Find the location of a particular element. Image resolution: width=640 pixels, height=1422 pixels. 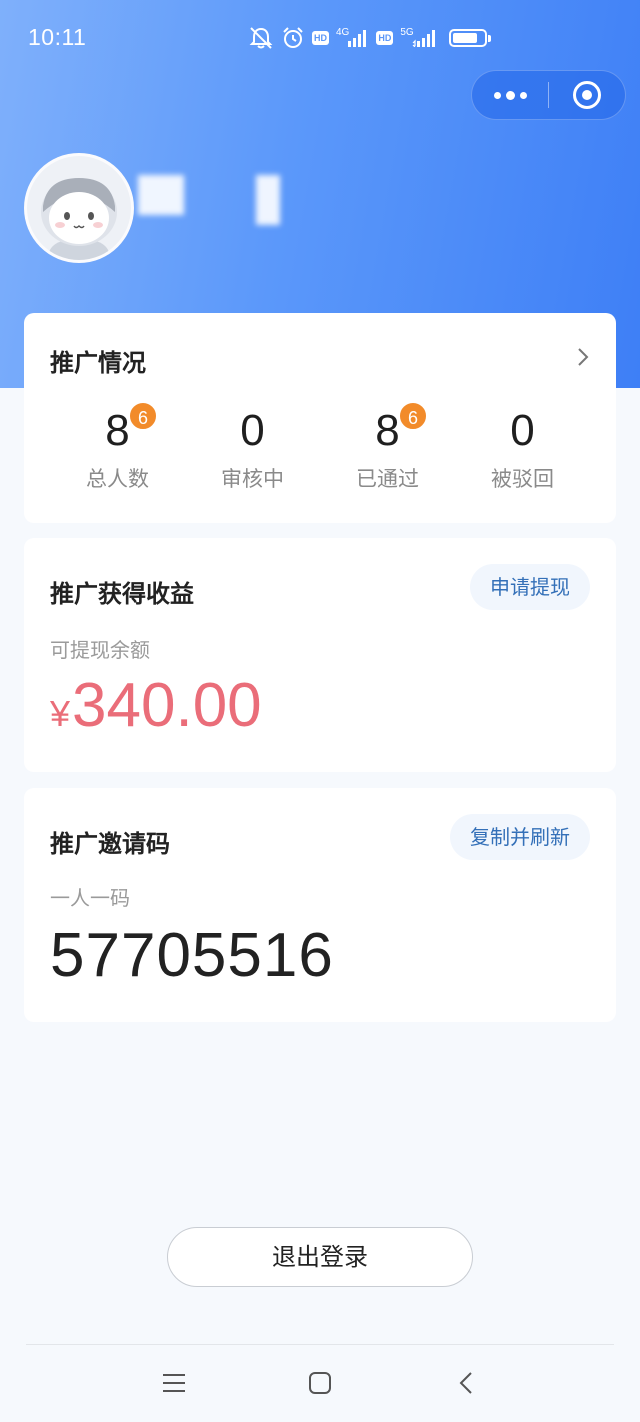

hd-icon-2: HD is located at coordinates (385, 38).